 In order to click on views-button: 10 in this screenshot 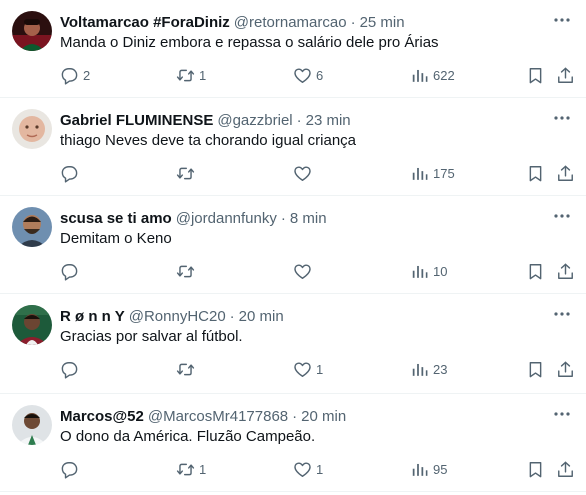, I will do `click(428, 271)`.